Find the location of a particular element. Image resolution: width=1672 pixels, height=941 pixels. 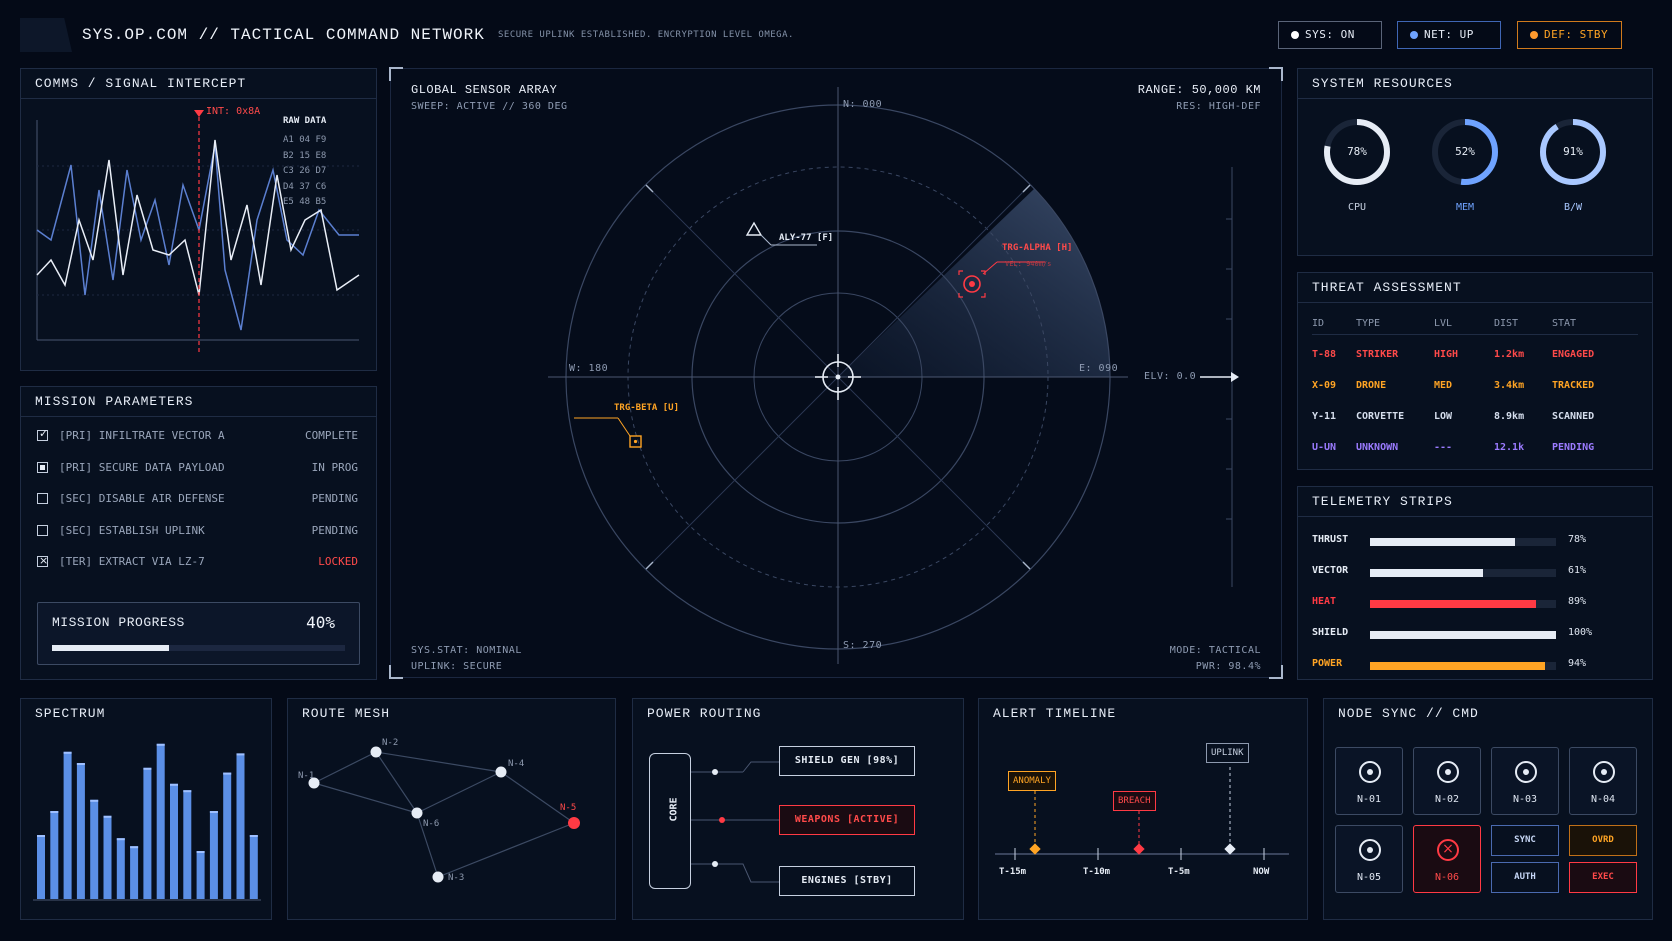

mission-item-label: [TER] EXTRACT VIA LZ-7 is located at coordinates (132, 561).